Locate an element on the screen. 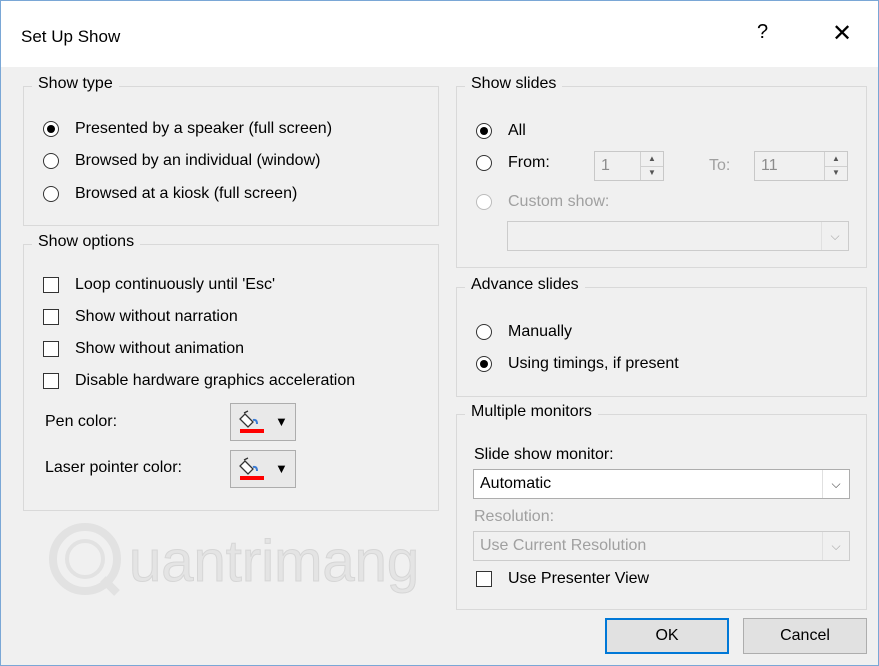 The image size is (879, 666). checkbox-loop-continuously: Loop continuously until 'Esc' is located at coordinates (159, 285).